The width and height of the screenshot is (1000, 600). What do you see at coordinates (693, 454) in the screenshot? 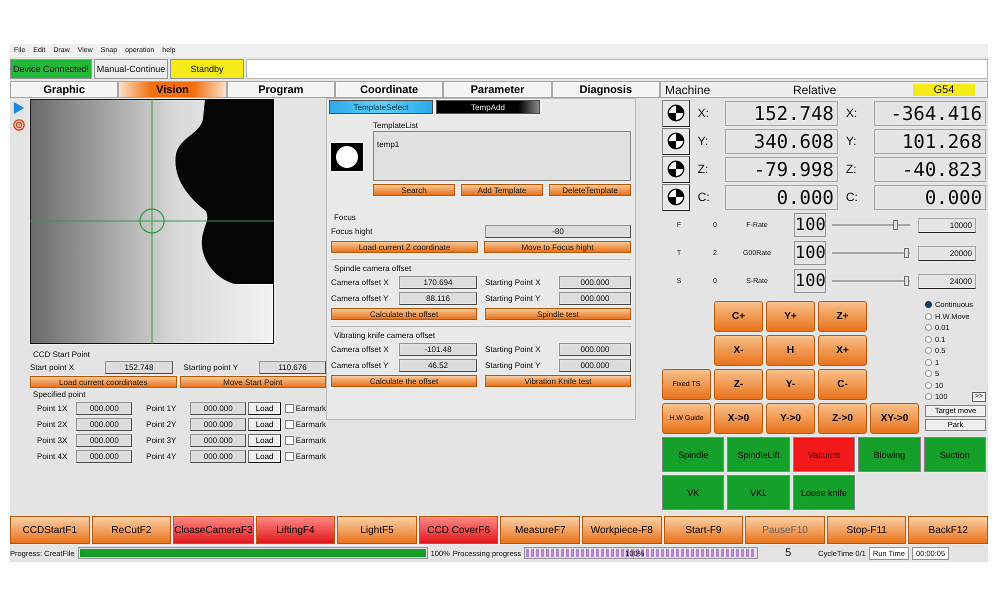
I see `output-toggle-button: Spindle` at bounding box center [693, 454].